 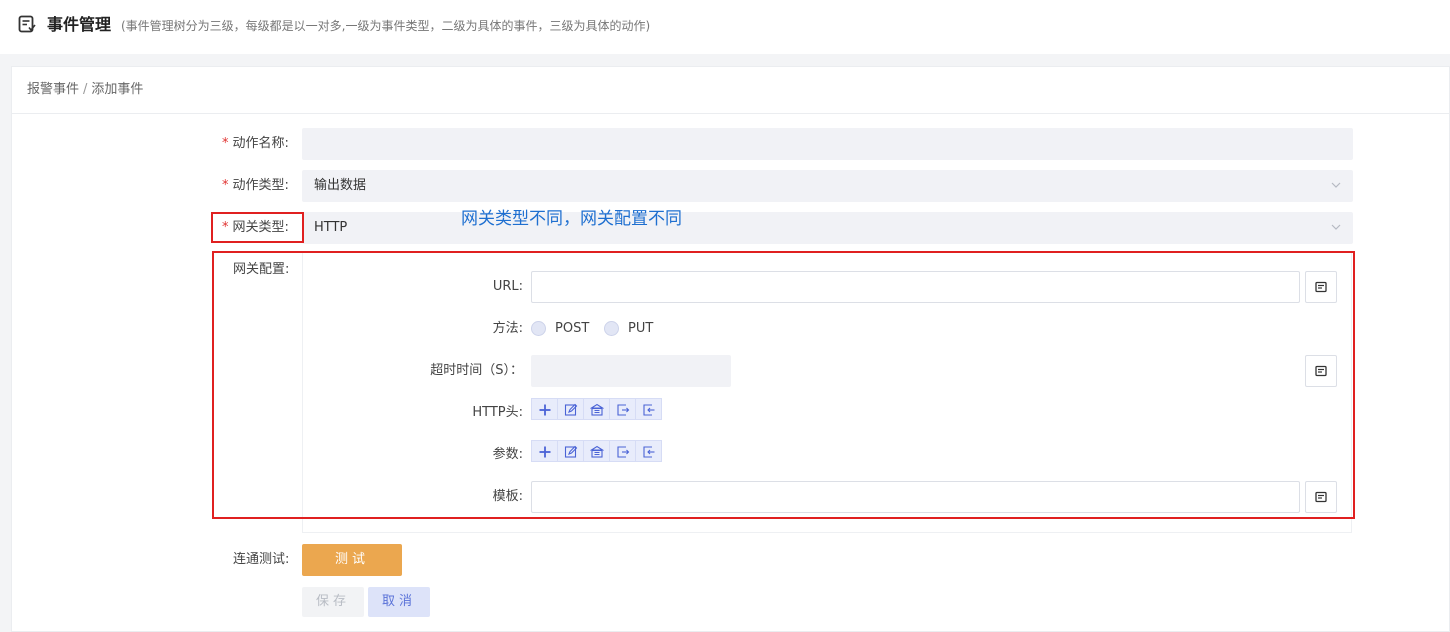 What do you see at coordinates (255, 143) in the screenshot?
I see `action-name-label: * 动作名称:` at bounding box center [255, 143].